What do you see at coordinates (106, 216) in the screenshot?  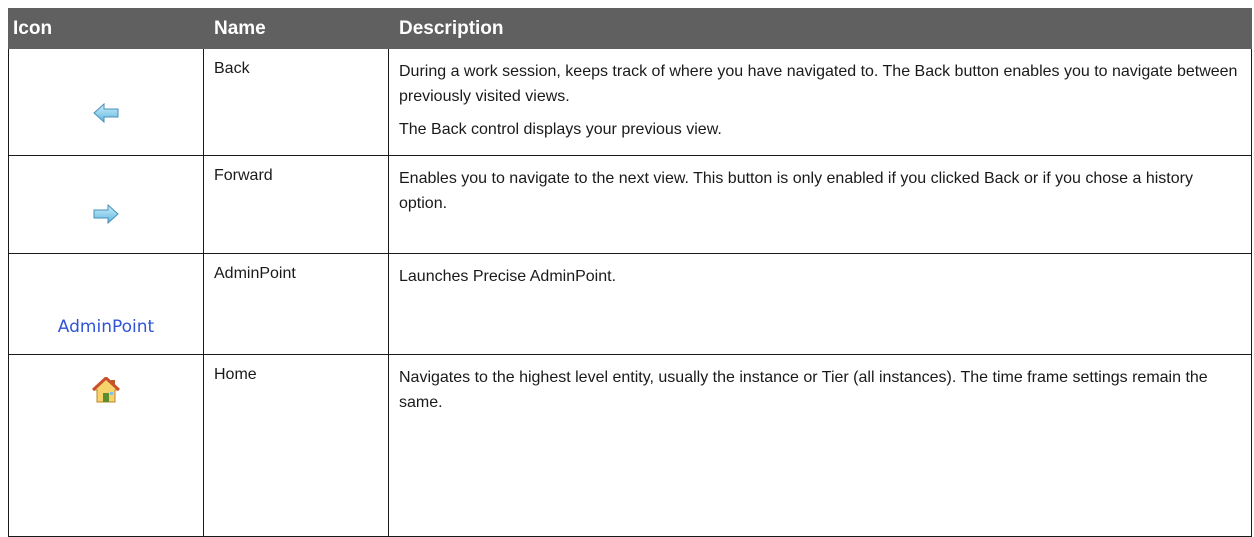 I see `forward-arrow-icon` at bounding box center [106, 216].